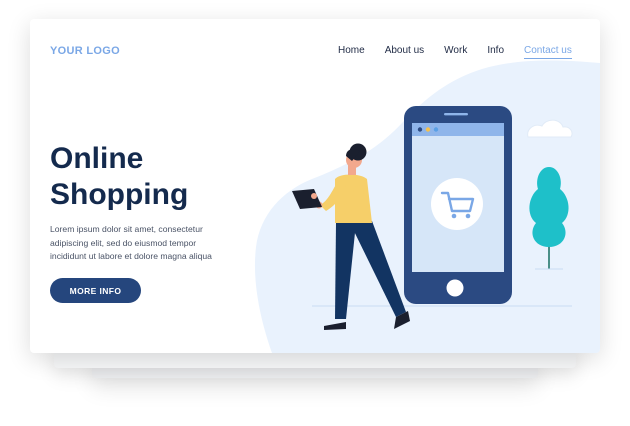  What do you see at coordinates (549, 218) in the screenshot?
I see `tree-icon` at bounding box center [549, 218].